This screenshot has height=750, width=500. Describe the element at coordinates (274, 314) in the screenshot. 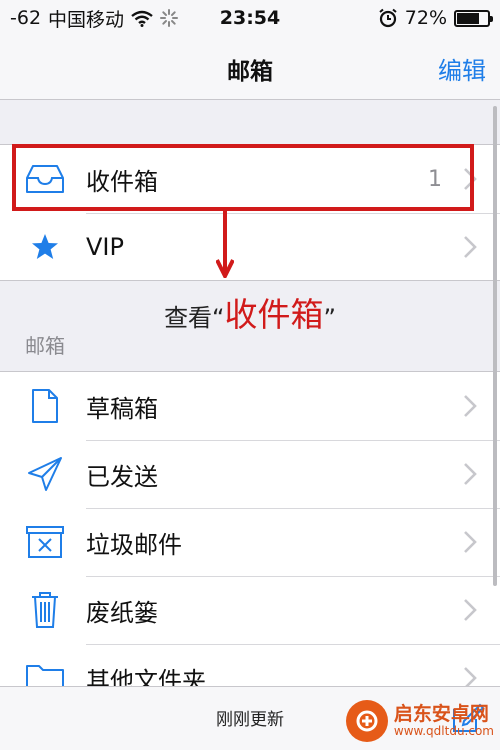

I see `annotation-highlight-text: 收件箱` at that location.